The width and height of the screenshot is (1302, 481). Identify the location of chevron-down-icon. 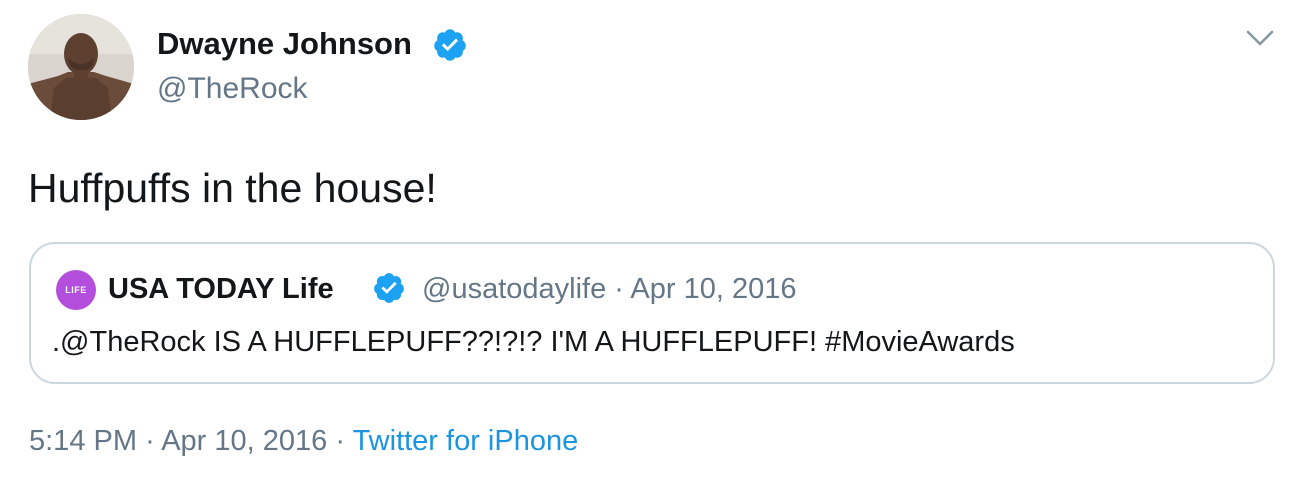
(1260, 38).